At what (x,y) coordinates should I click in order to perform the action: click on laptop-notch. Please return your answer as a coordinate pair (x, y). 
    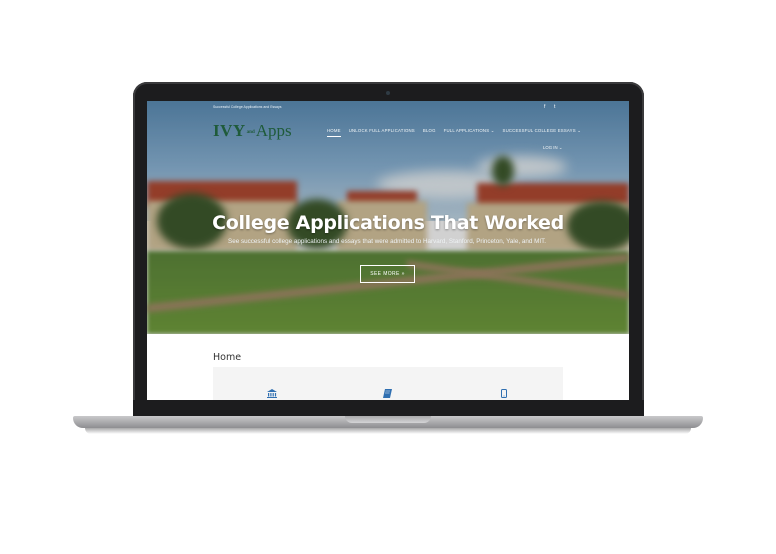
    Looking at the image, I should click on (388, 419).